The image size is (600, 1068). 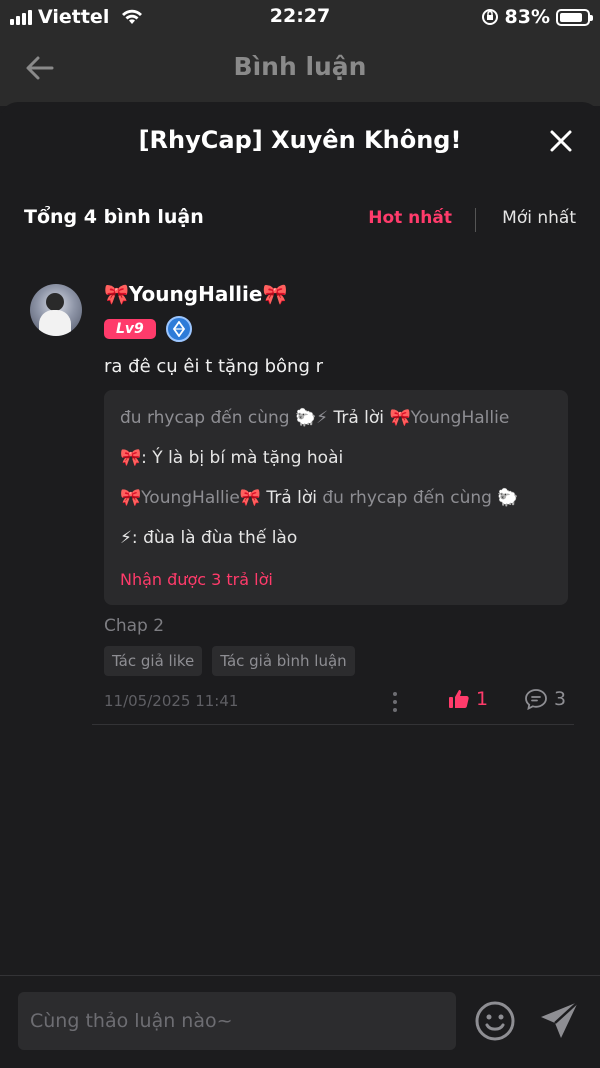 What do you see at coordinates (300, 66) in the screenshot?
I see `page-title: Bình luận` at bounding box center [300, 66].